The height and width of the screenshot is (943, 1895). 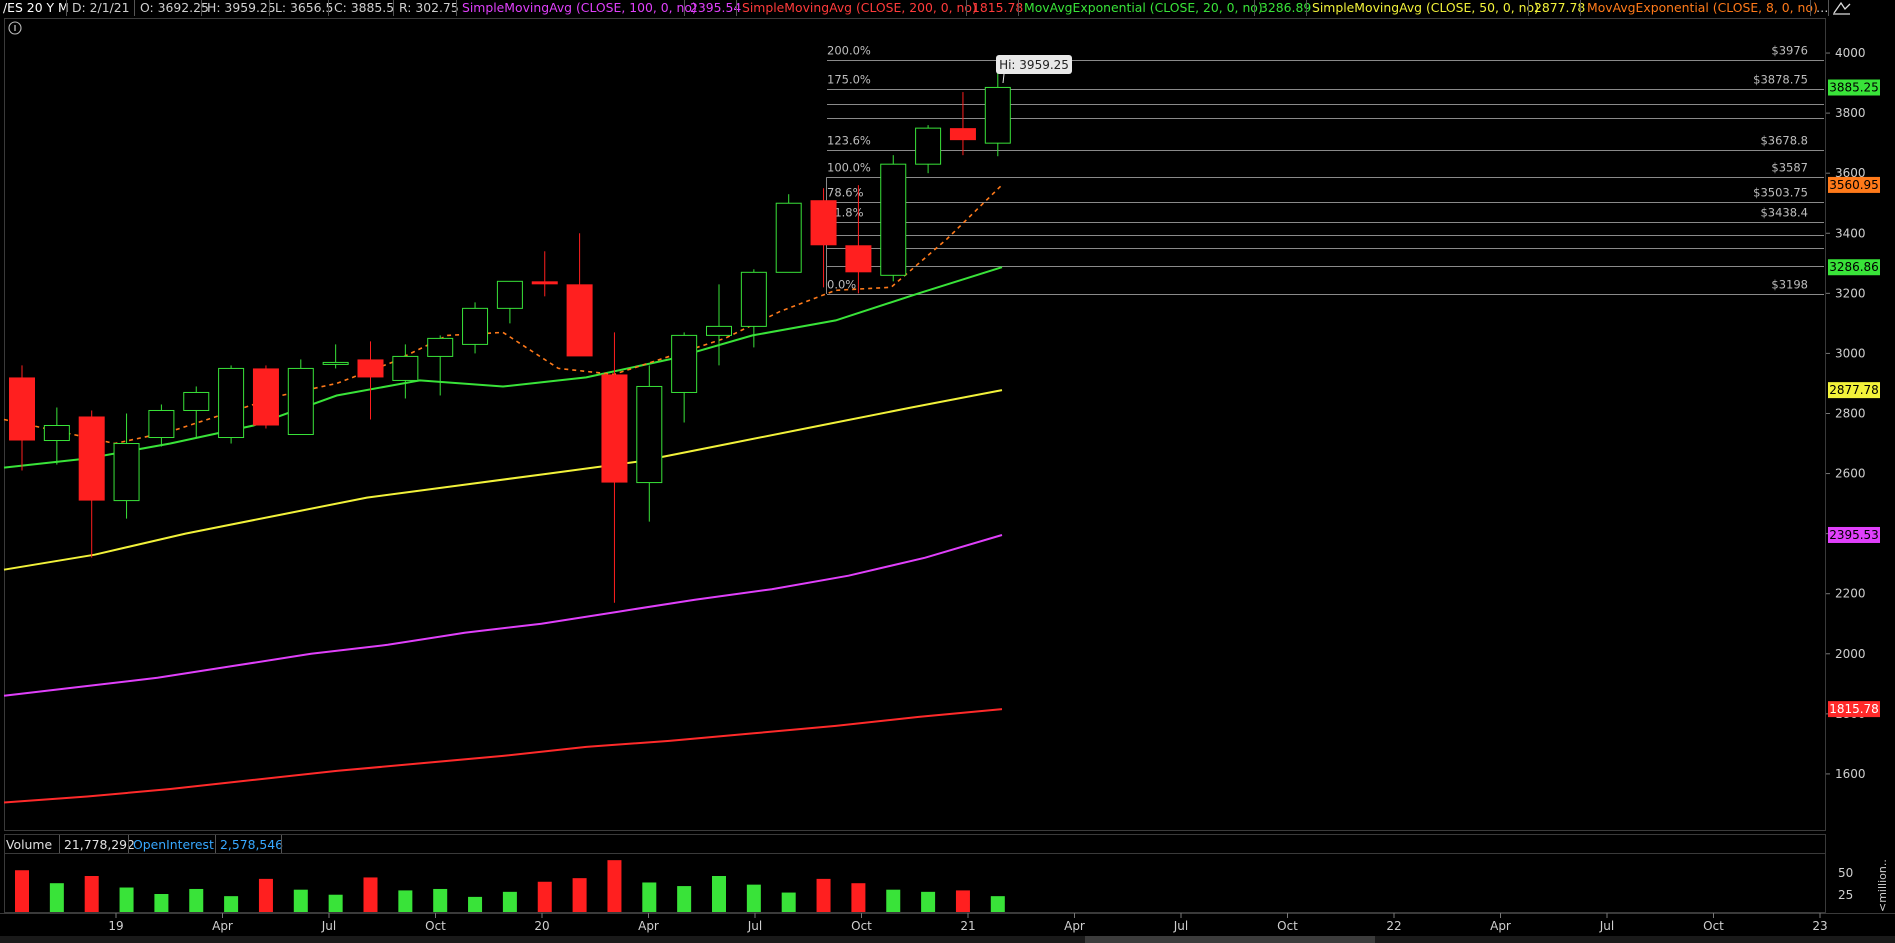 What do you see at coordinates (1784, 141) in the screenshot?
I see `fib-level-price: $3678.8` at bounding box center [1784, 141].